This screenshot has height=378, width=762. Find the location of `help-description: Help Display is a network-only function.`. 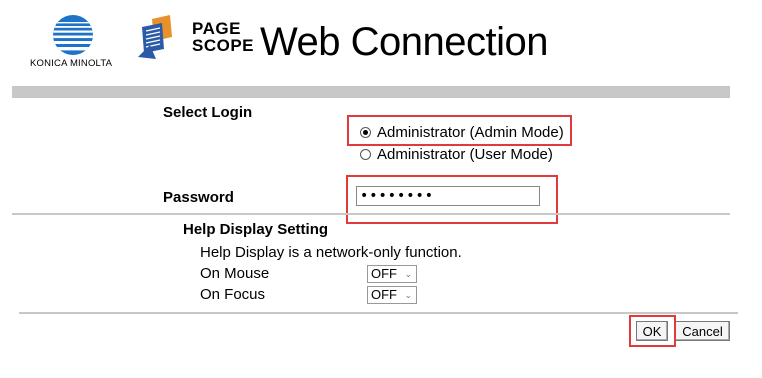

help-description: Help Display is a network-only function. is located at coordinates (331, 252).